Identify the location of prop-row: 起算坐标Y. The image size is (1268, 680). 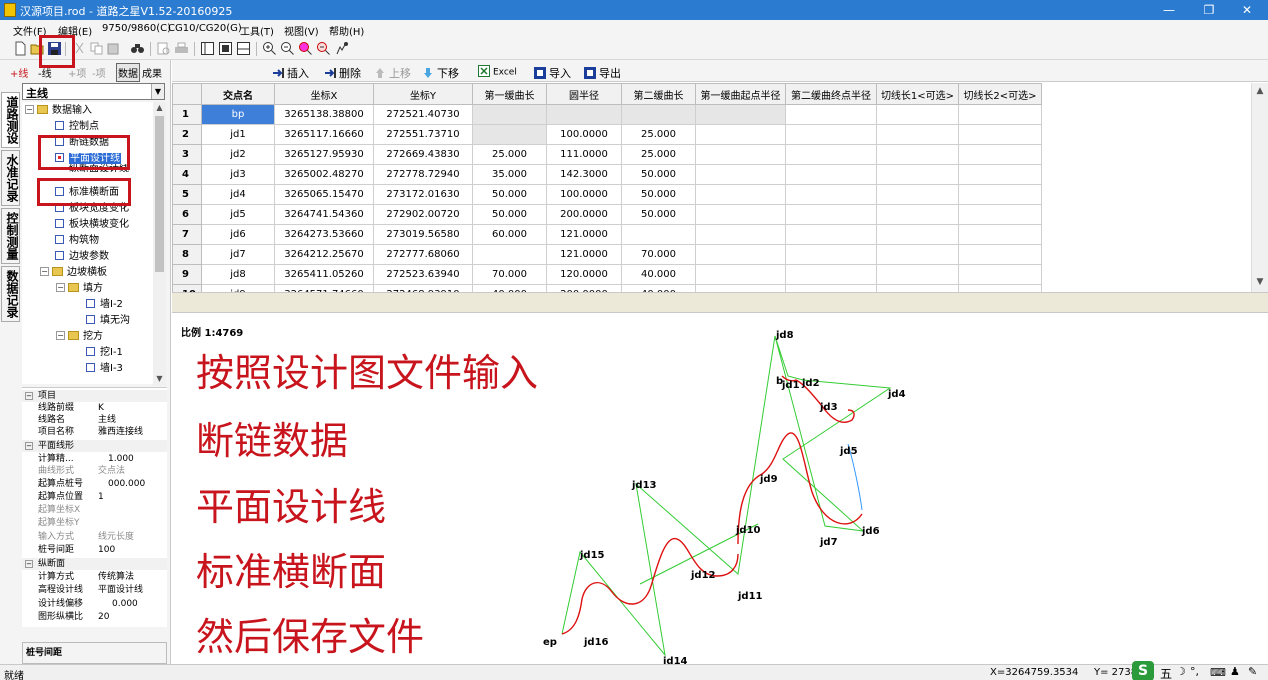
(94, 523).